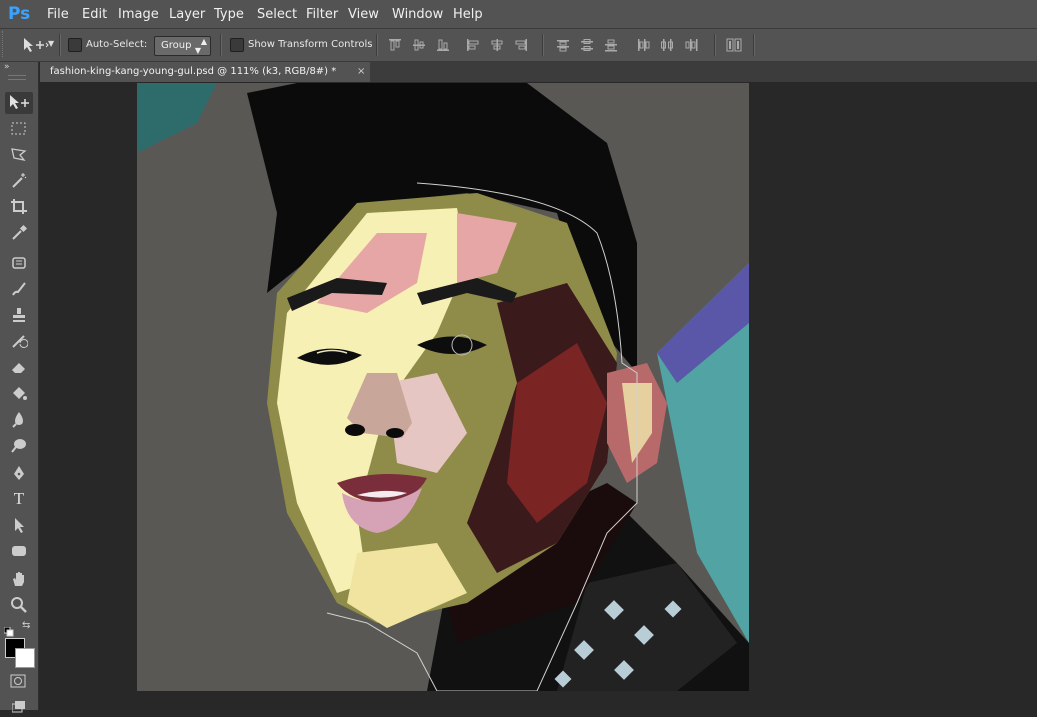 The width and height of the screenshot is (1037, 717). Describe the element at coordinates (237, 45) in the screenshot. I see `show-transform-checkbox` at that location.